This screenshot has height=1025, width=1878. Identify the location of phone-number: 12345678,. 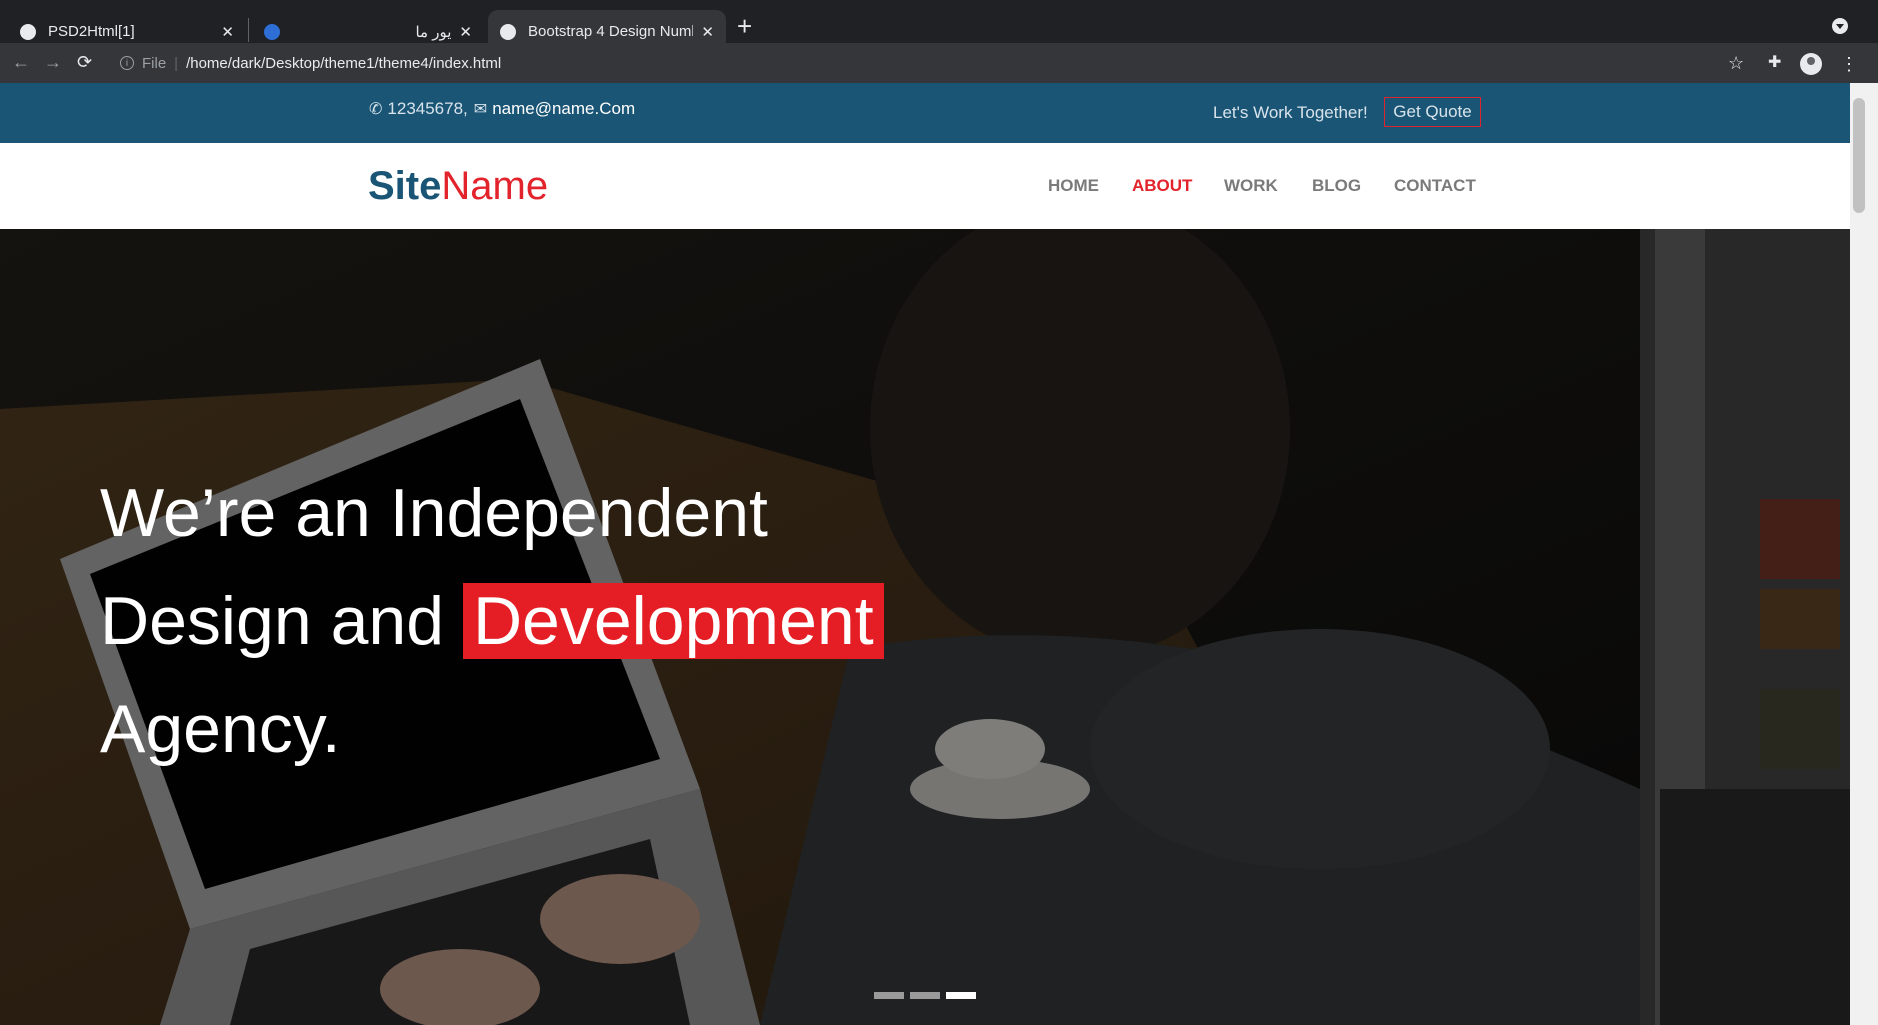
(427, 108).